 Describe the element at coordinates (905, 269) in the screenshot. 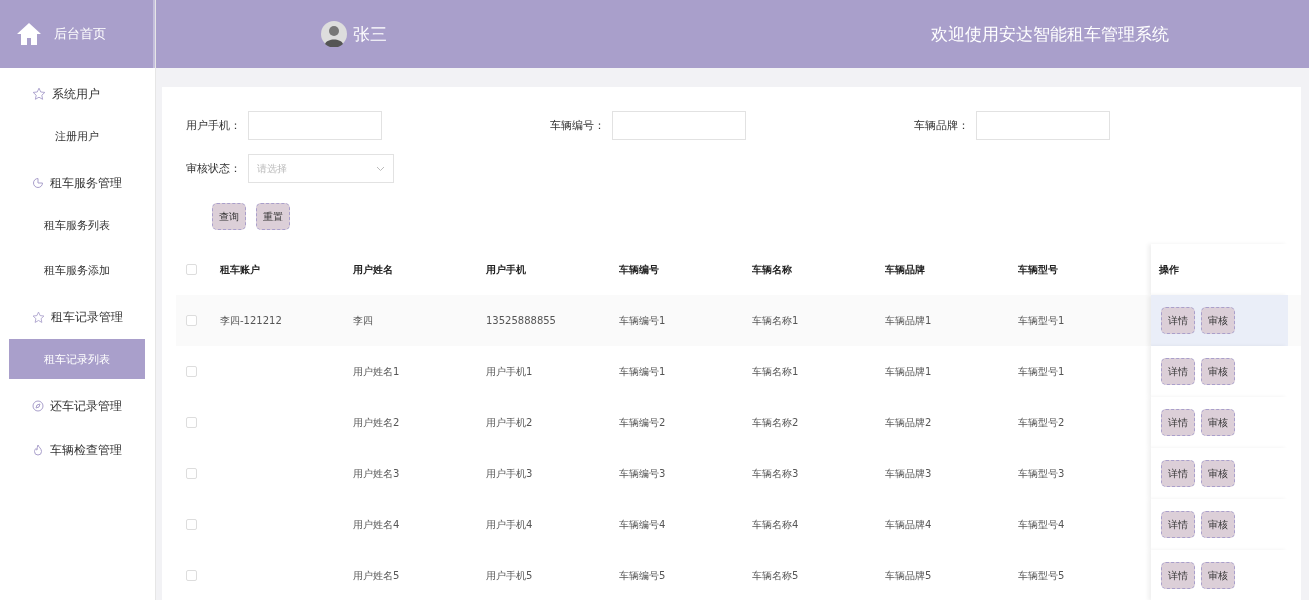

I see `column-header: 车辆品牌` at that location.